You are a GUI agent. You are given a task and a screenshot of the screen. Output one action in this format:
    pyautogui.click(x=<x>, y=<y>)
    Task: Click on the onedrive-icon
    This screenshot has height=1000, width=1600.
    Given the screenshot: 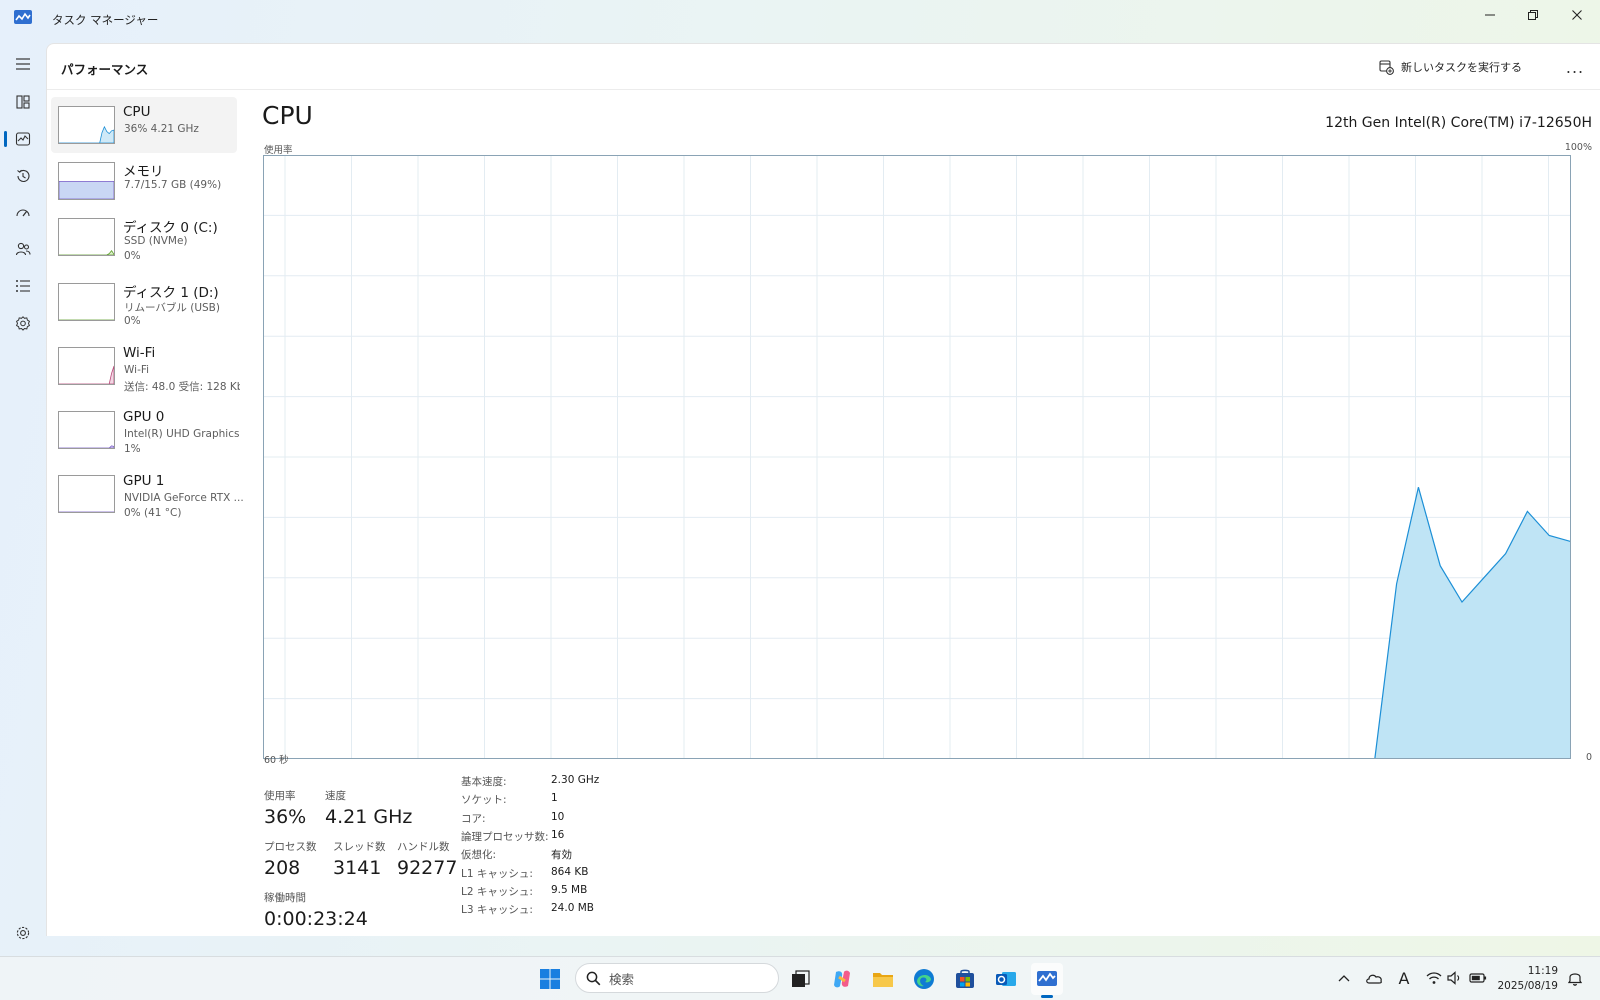 What is the action you would take?
    pyautogui.click(x=1374, y=979)
    